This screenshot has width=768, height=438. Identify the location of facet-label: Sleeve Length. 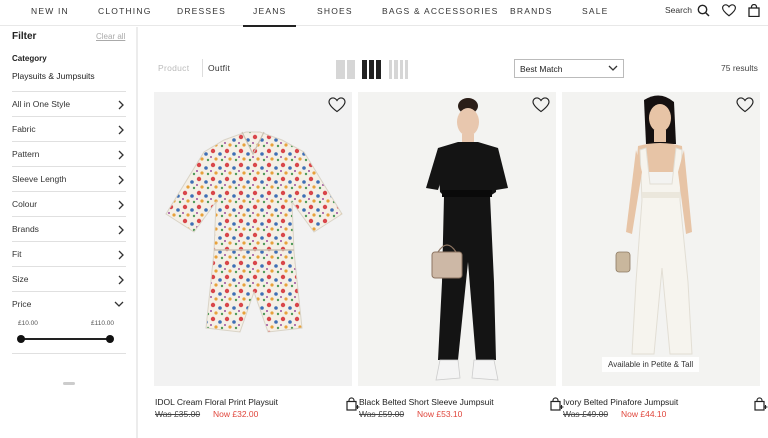
(39, 179).